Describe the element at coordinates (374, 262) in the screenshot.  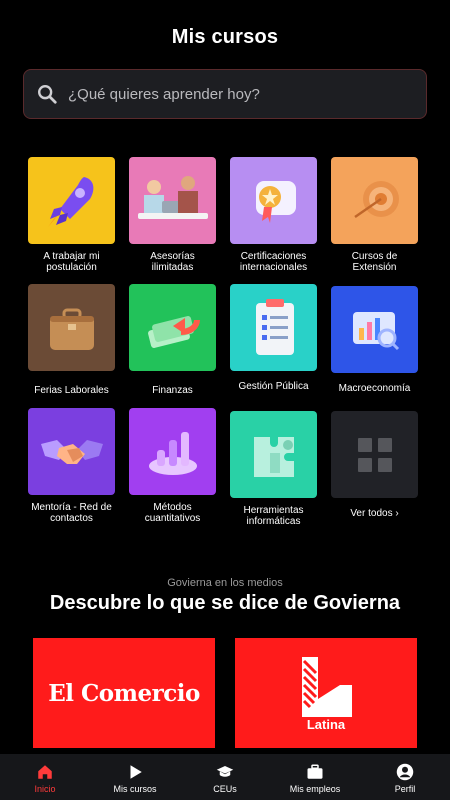
I see `category-label: Cursos de Extensión` at that location.